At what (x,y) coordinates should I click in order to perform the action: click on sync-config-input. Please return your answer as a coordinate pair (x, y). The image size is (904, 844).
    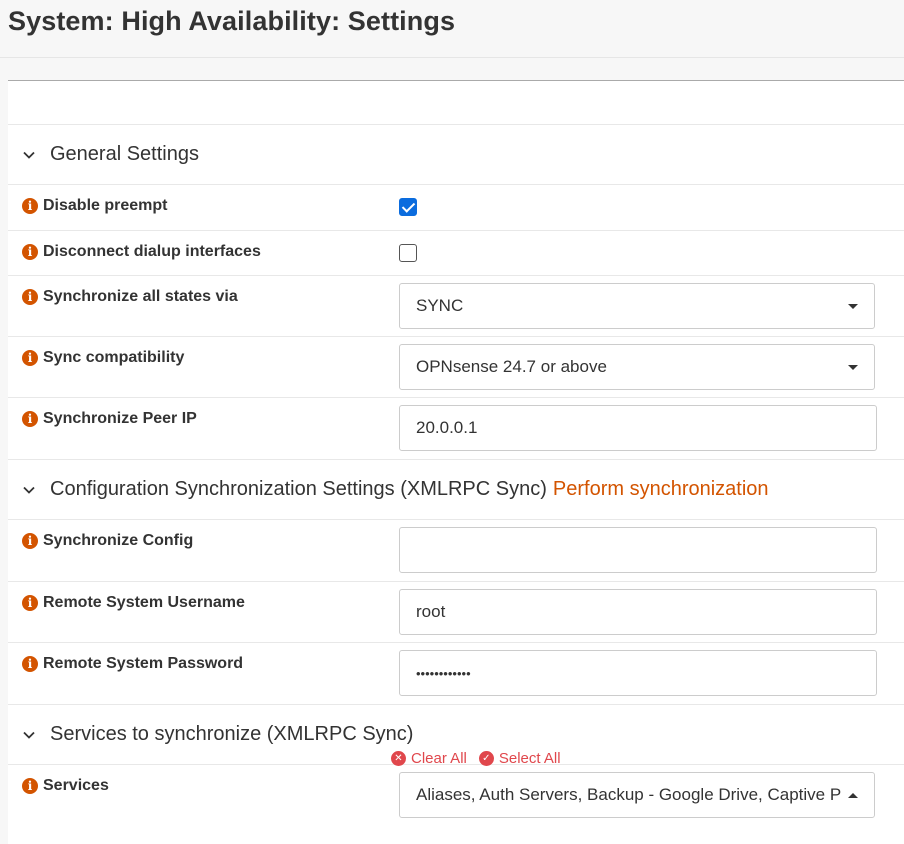
    Looking at the image, I should click on (638, 550).